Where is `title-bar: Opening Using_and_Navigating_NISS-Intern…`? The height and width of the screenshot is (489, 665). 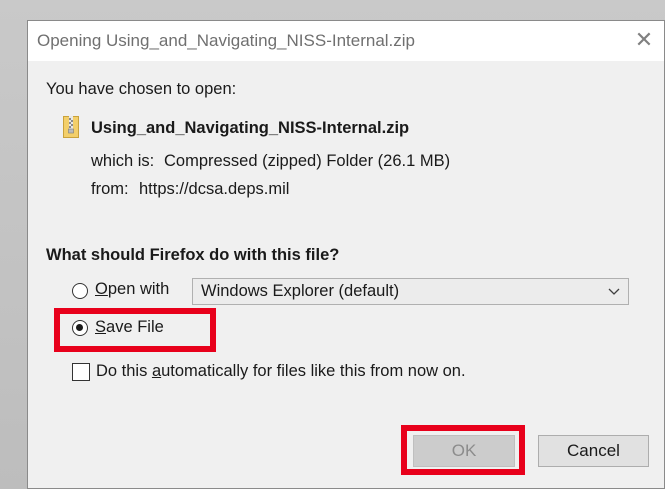
title-bar: Opening Using_and_Navigating_NISS-Intern… is located at coordinates (346, 41).